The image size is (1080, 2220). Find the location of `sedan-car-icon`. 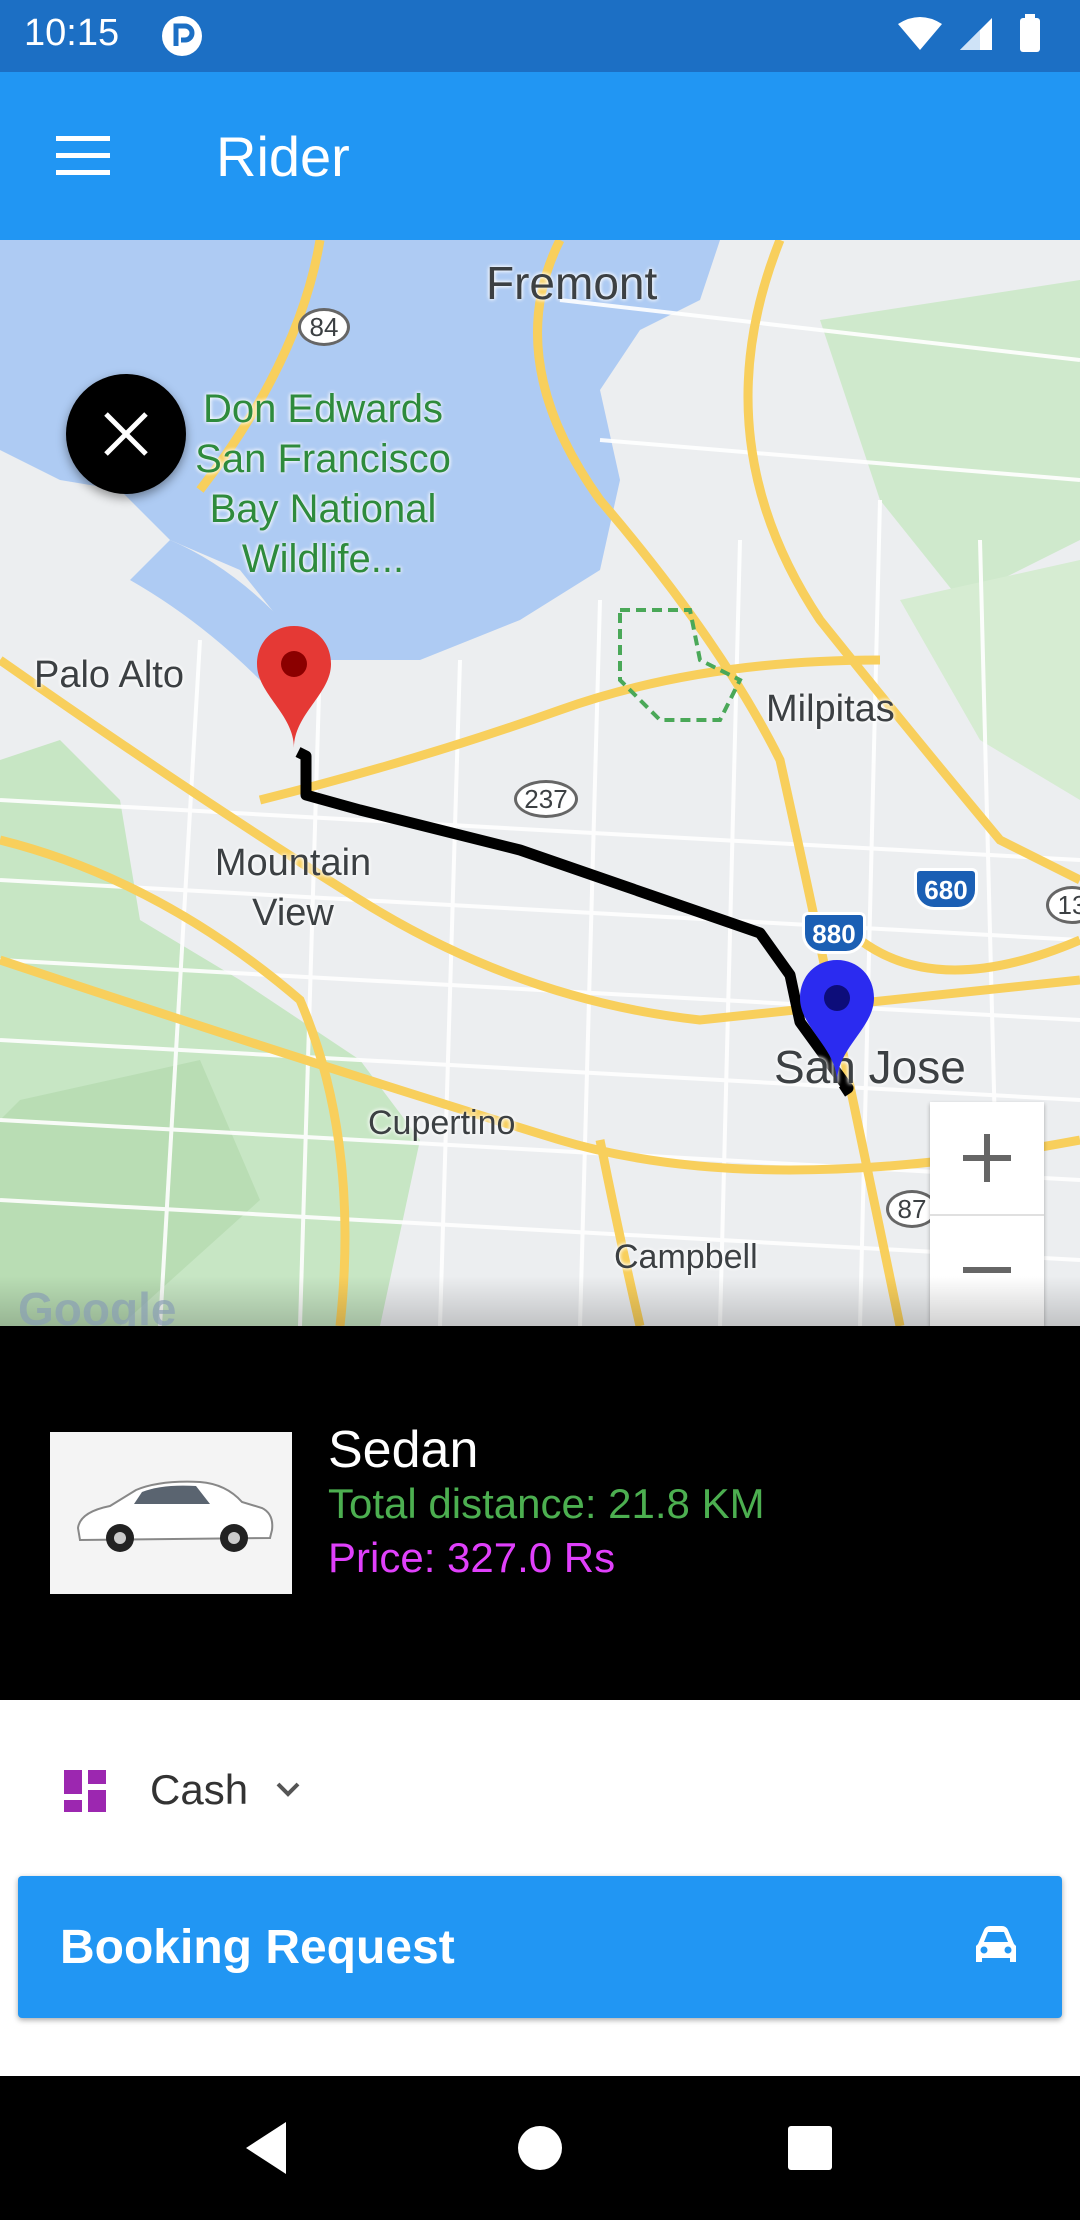

sedan-car-icon is located at coordinates (175, 1516).